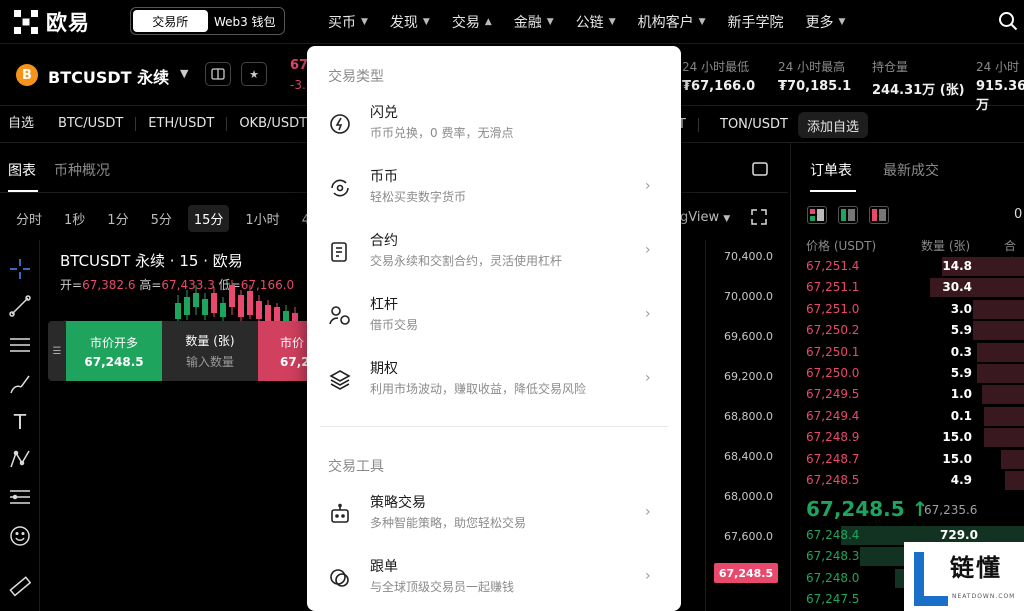 The width and height of the screenshot is (1024, 611). Describe the element at coordinates (494, 124) in the screenshot. I see `menu-option-flash-swap: 闪兑 币币兑换，0 费率，无滑点` at that location.